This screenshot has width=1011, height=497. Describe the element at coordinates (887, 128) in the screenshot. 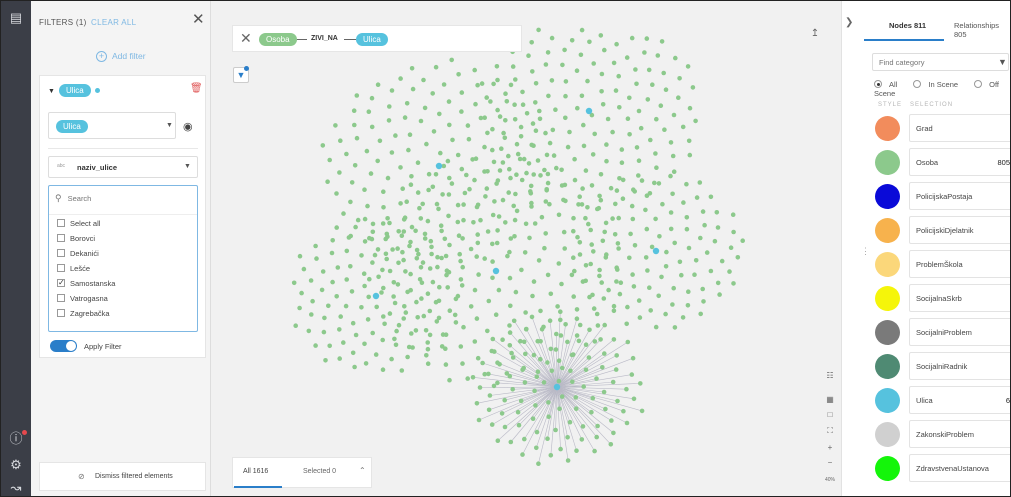

I see `category-color-swatch` at that location.